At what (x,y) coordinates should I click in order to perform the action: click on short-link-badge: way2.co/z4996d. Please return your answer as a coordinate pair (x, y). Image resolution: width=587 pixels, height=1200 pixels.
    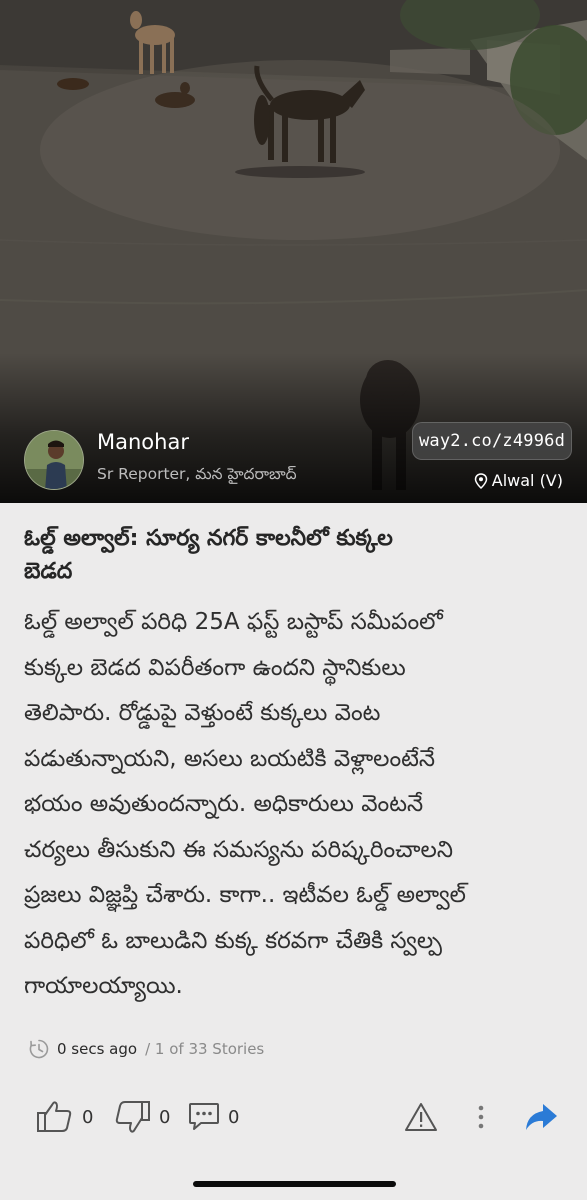
    Looking at the image, I should click on (492, 441).